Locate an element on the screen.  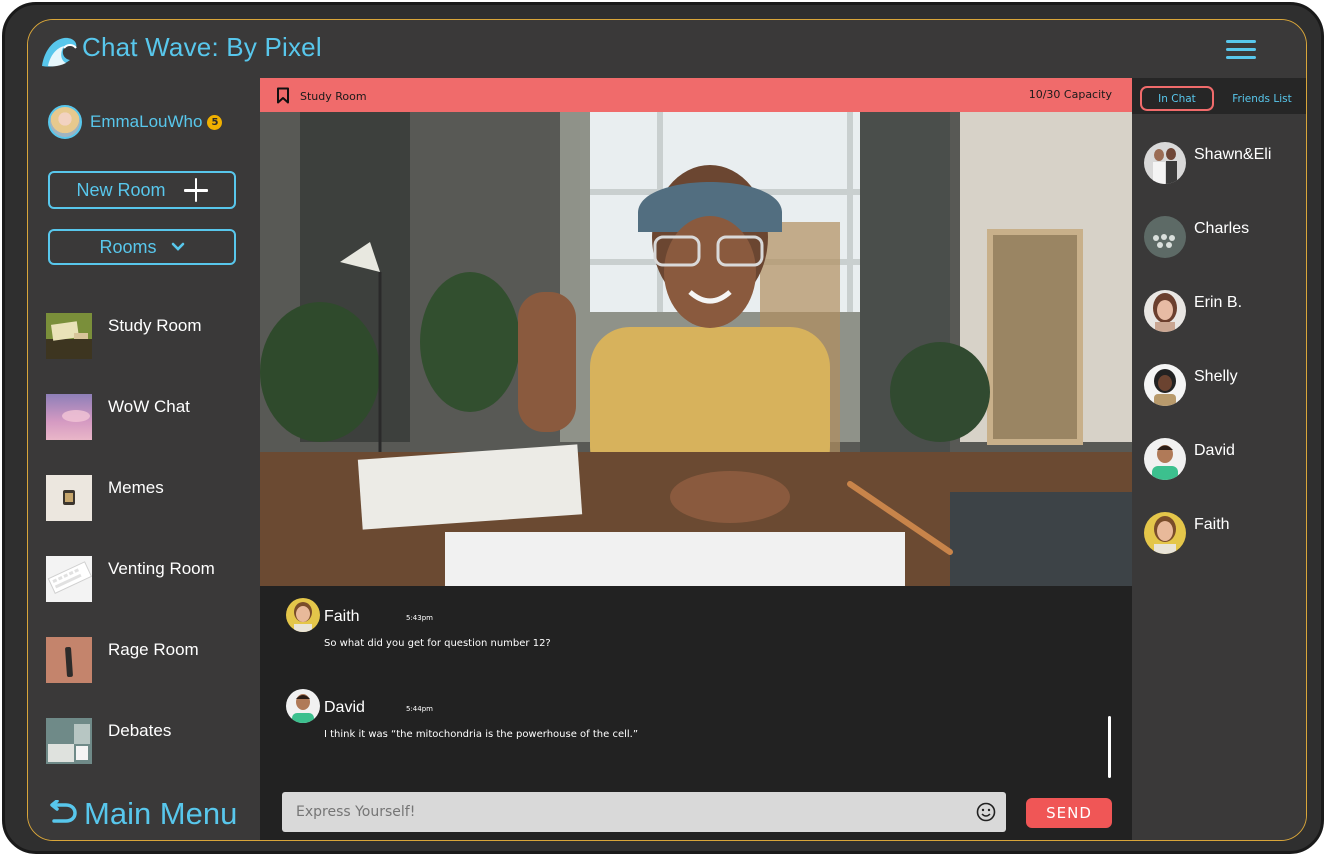
member-name: Charles is located at coordinates (1222, 228).